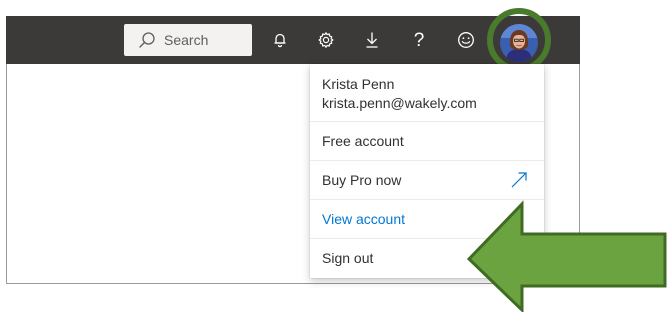  I want to click on gear-icon, so click(326, 40).